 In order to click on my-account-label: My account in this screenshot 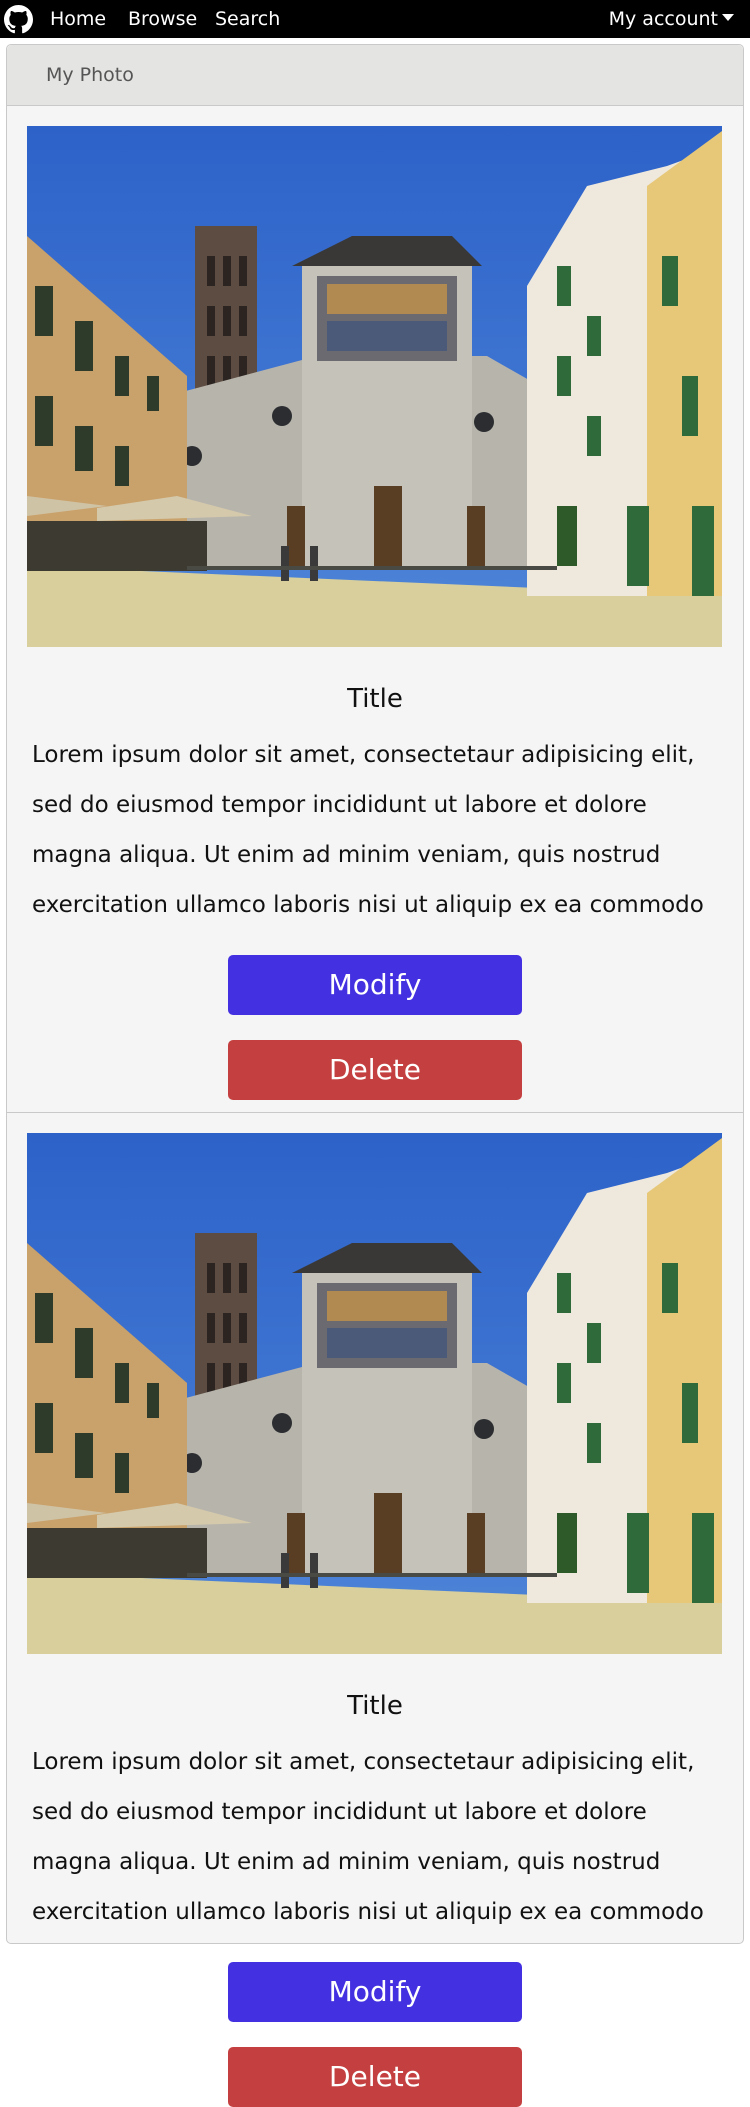, I will do `click(663, 19)`.